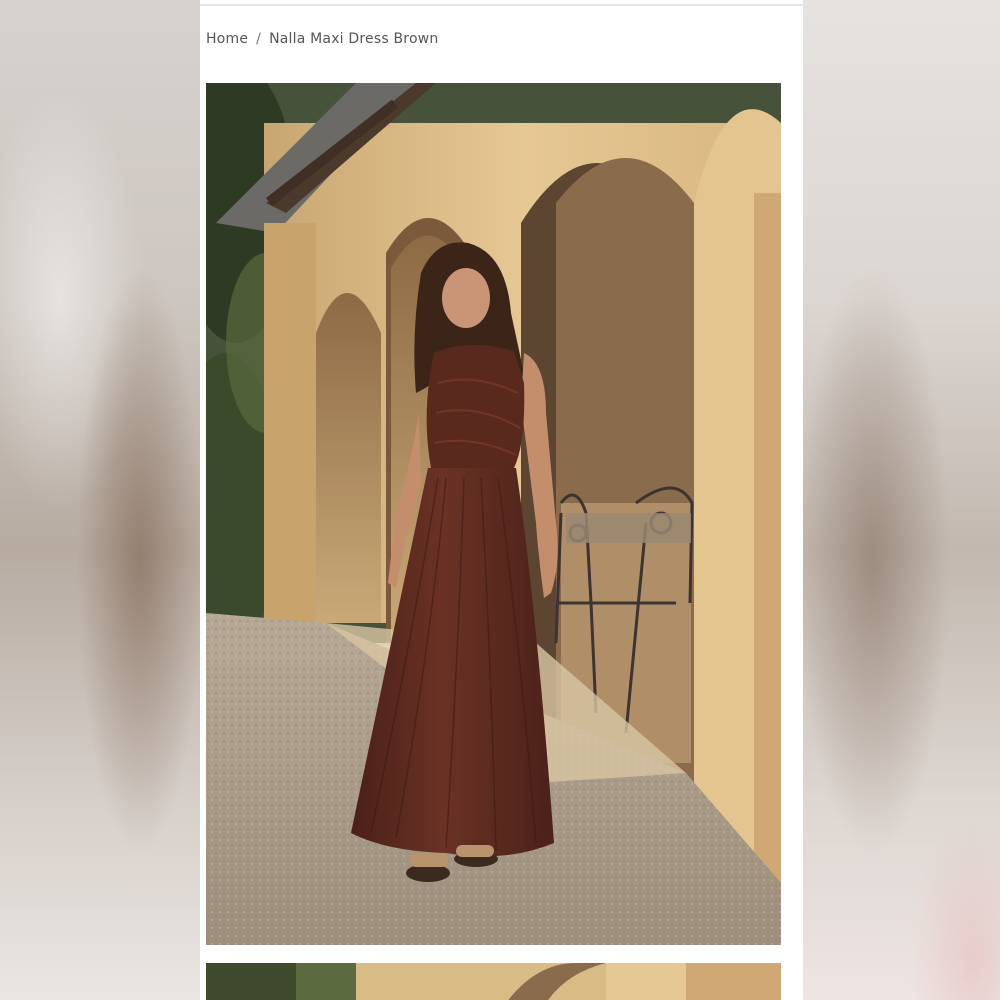 This screenshot has width=1000, height=1000. Describe the element at coordinates (501, 5) in the screenshot. I see `header-divider` at that location.